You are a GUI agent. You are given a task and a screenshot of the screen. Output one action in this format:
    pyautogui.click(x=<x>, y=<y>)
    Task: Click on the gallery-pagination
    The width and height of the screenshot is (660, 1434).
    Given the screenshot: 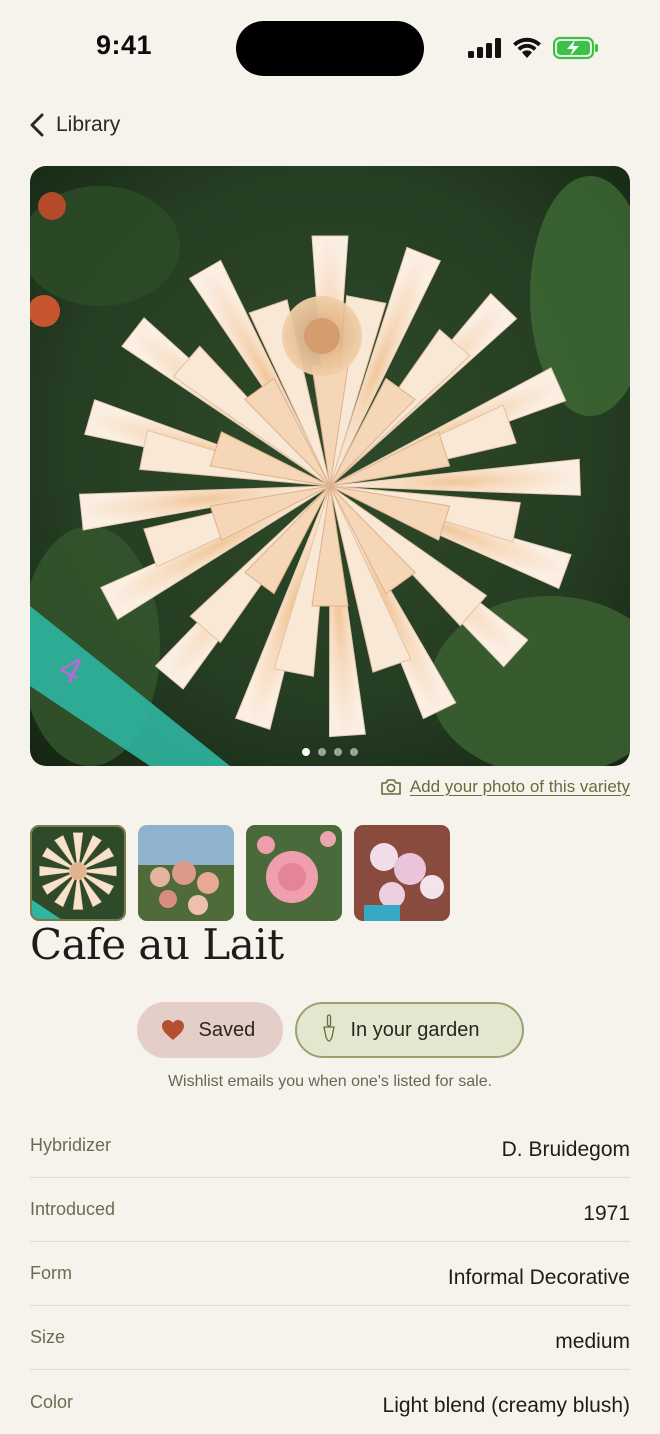 What is the action you would take?
    pyautogui.click(x=330, y=752)
    